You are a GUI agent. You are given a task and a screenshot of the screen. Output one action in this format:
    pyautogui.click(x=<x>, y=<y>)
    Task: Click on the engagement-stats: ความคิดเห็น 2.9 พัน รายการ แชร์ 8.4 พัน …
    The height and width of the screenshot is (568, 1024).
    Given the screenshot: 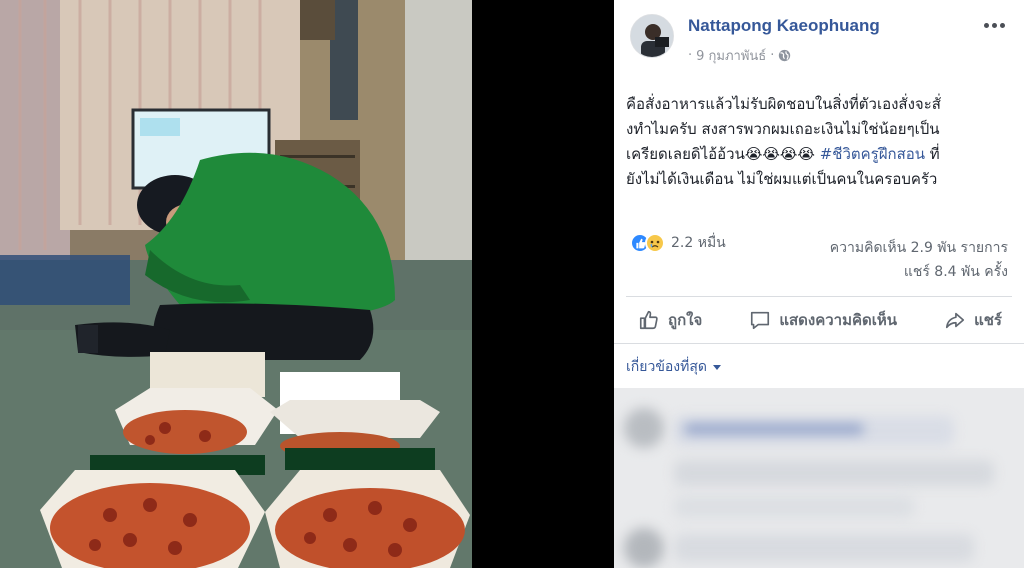 What is the action you would take?
    pyautogui.click(x=919, y=260)
    